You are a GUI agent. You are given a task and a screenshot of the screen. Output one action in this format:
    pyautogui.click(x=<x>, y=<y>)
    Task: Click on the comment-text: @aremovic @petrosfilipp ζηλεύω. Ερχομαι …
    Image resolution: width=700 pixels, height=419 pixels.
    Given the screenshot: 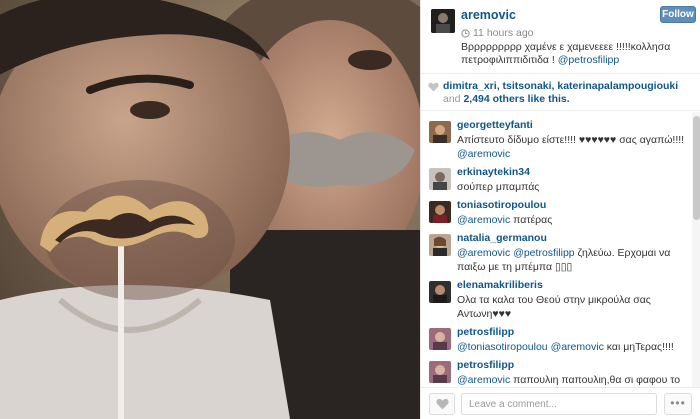 What is the action you would take?
    pyautogui.click(x=573, y=260)
    